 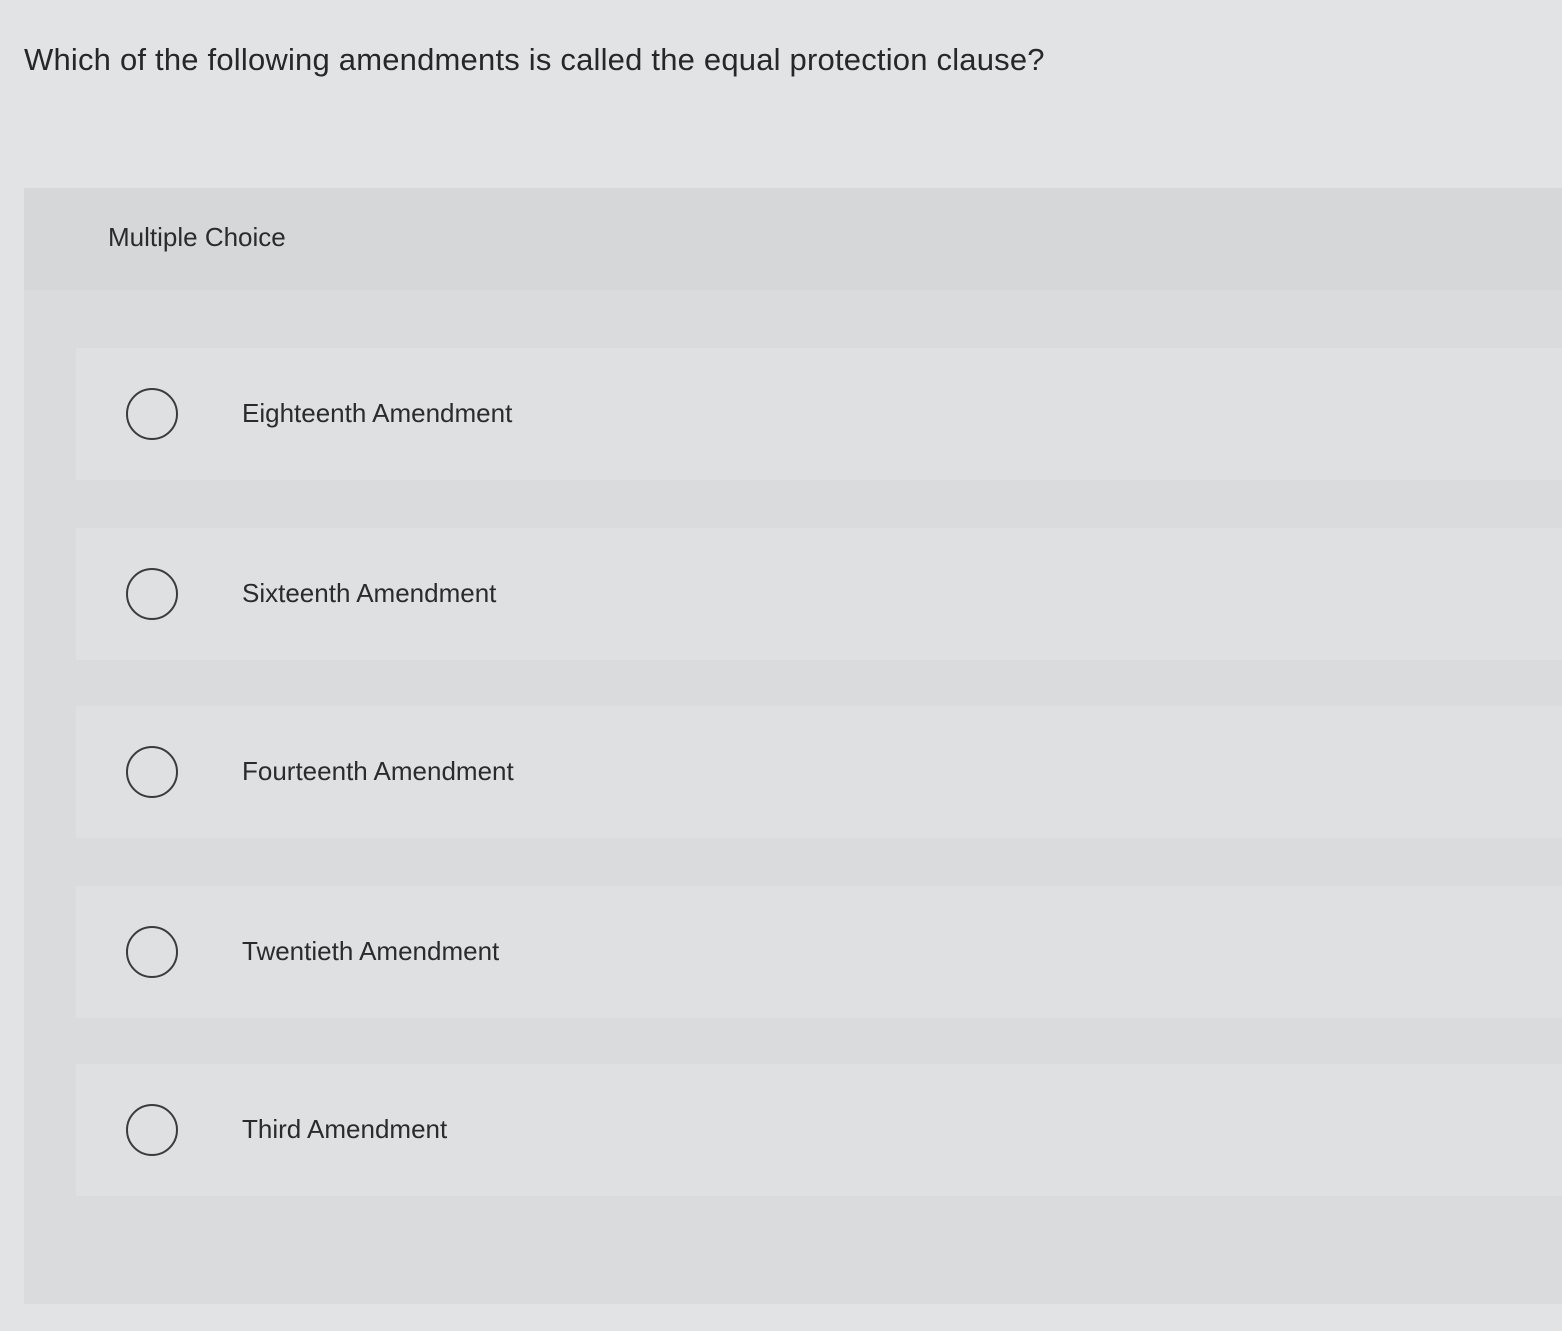 What do you see at coordinates (793, 239) in the screenshot?
I see `card-header: Multiple Choice` at bounding box center [793, 239].